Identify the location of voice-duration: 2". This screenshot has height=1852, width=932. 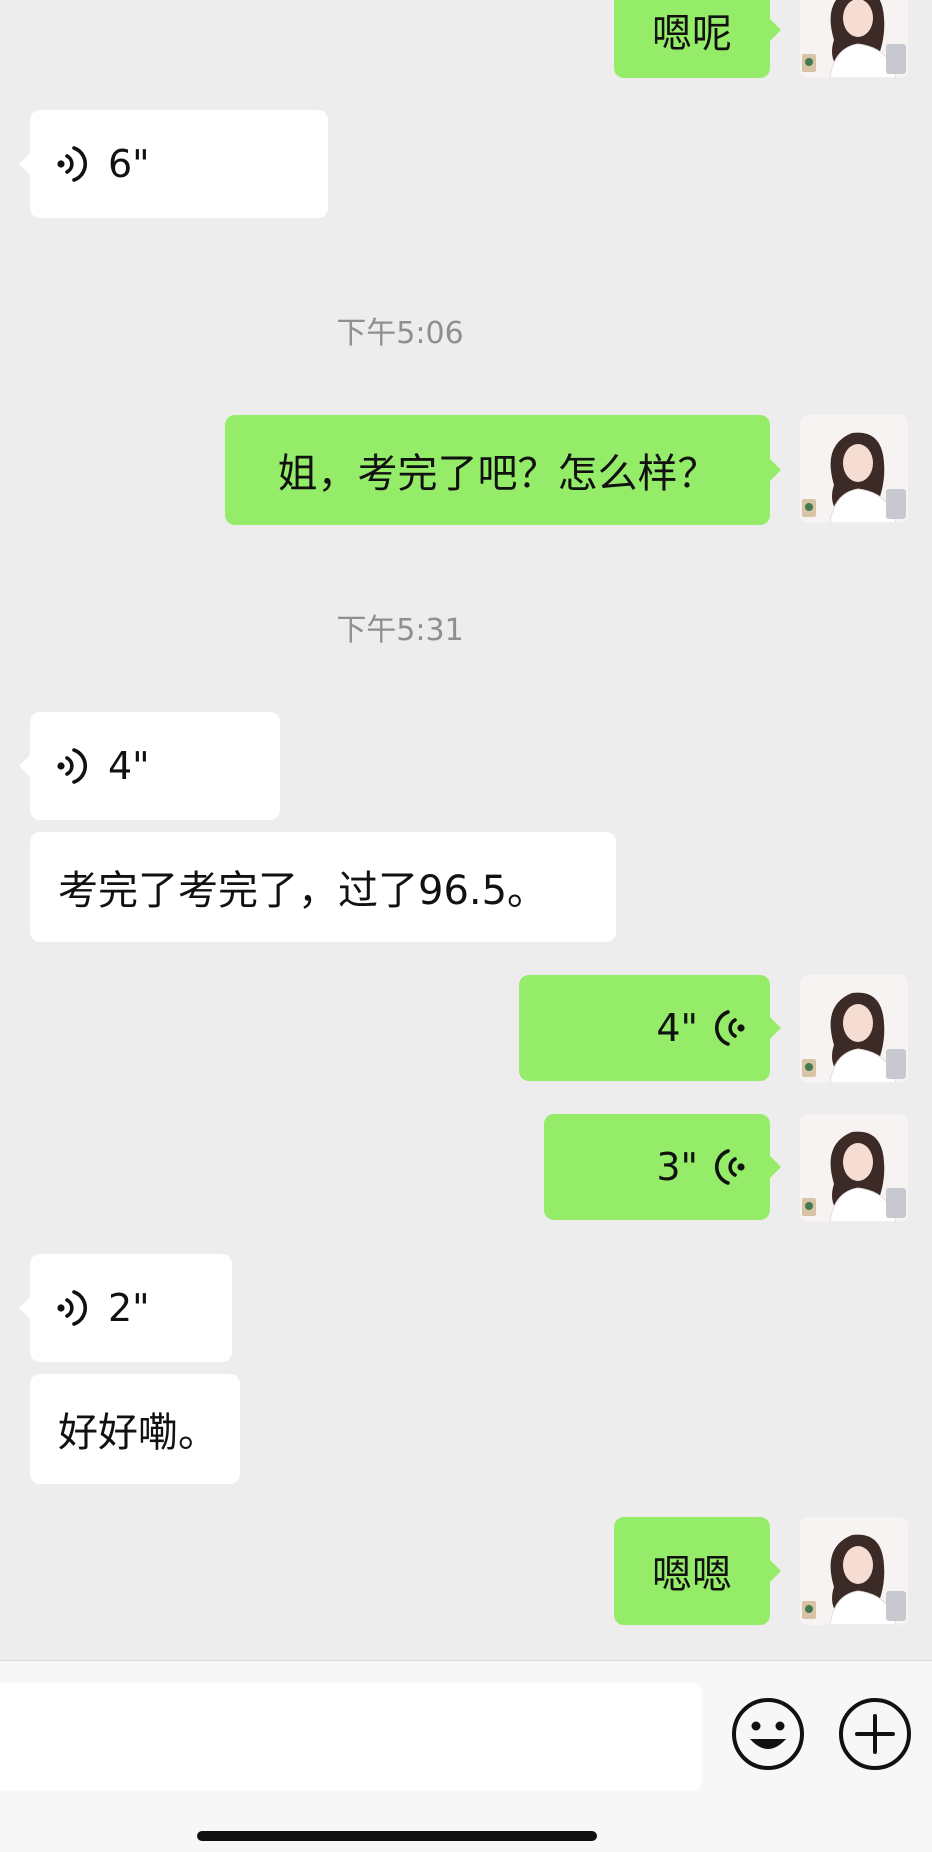
(129, 1308).